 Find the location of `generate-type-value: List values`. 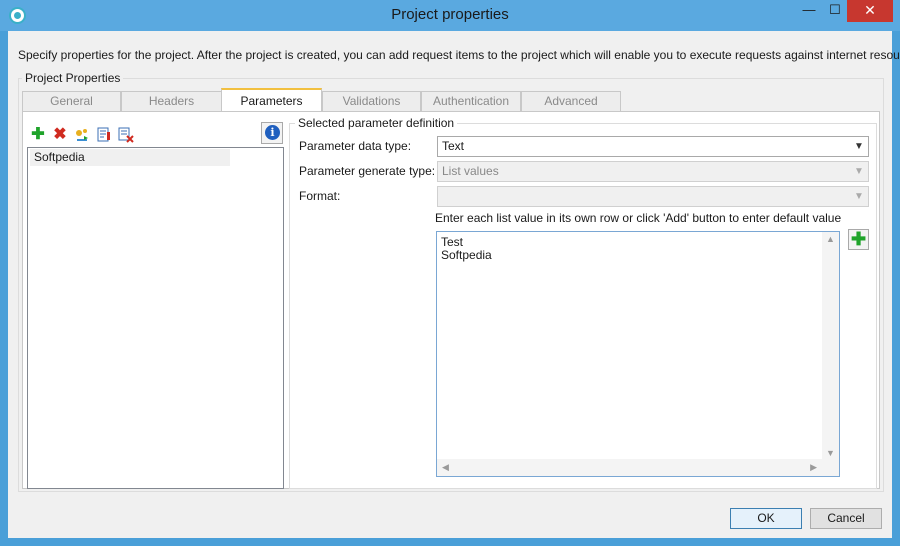

generate-type-value: List values is located at coordinates (470, 171).